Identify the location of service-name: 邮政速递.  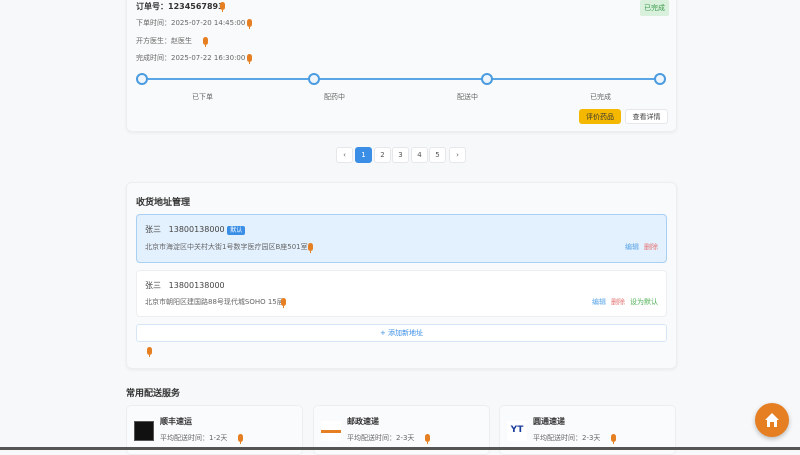
(363, 421).